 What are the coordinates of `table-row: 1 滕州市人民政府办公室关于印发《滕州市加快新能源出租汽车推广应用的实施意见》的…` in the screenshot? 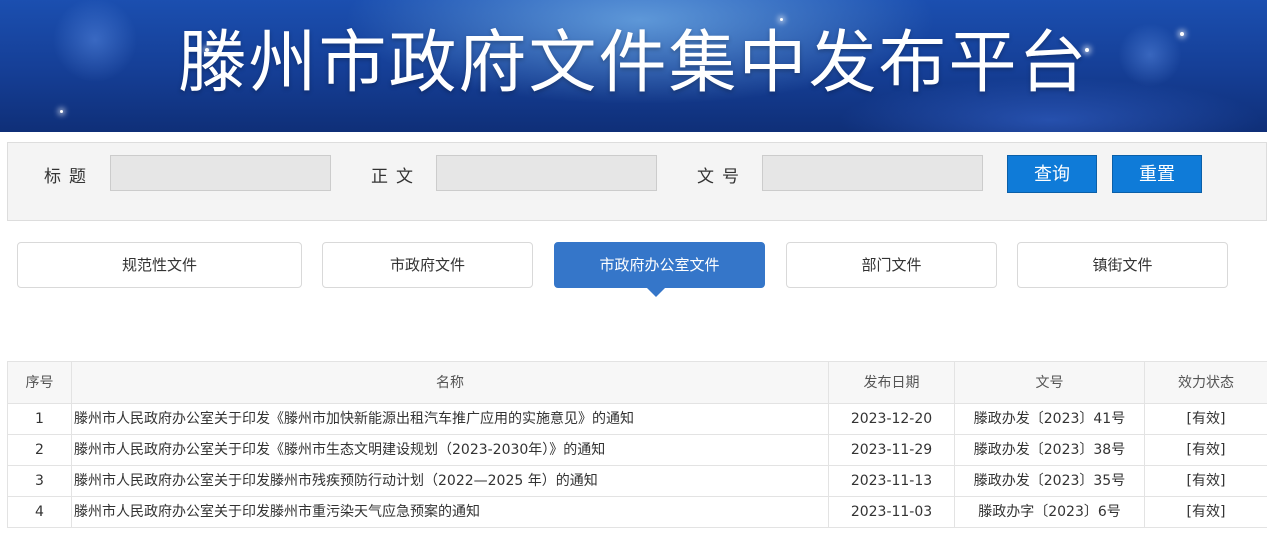 It's located at (637, 419).